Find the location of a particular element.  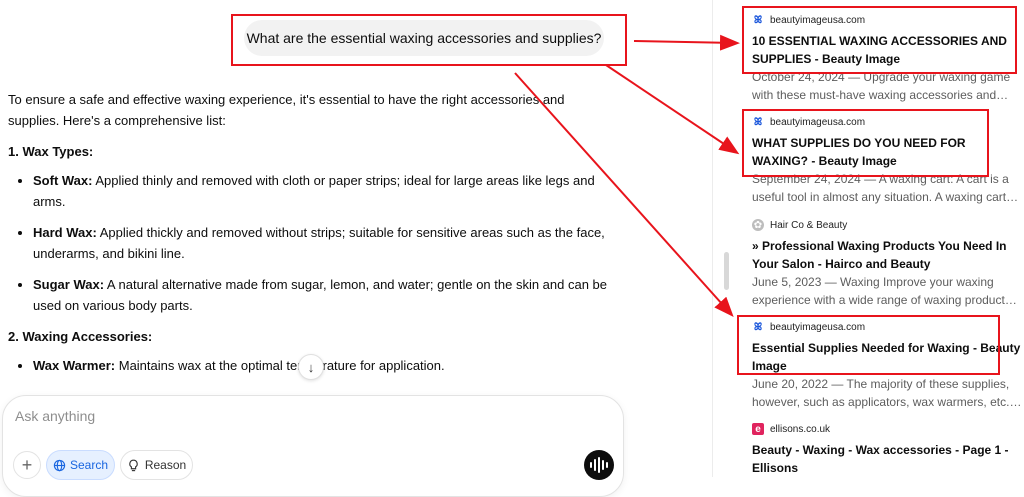

list-item-term: Wax Warmer: is located at coordinates (74, 365).